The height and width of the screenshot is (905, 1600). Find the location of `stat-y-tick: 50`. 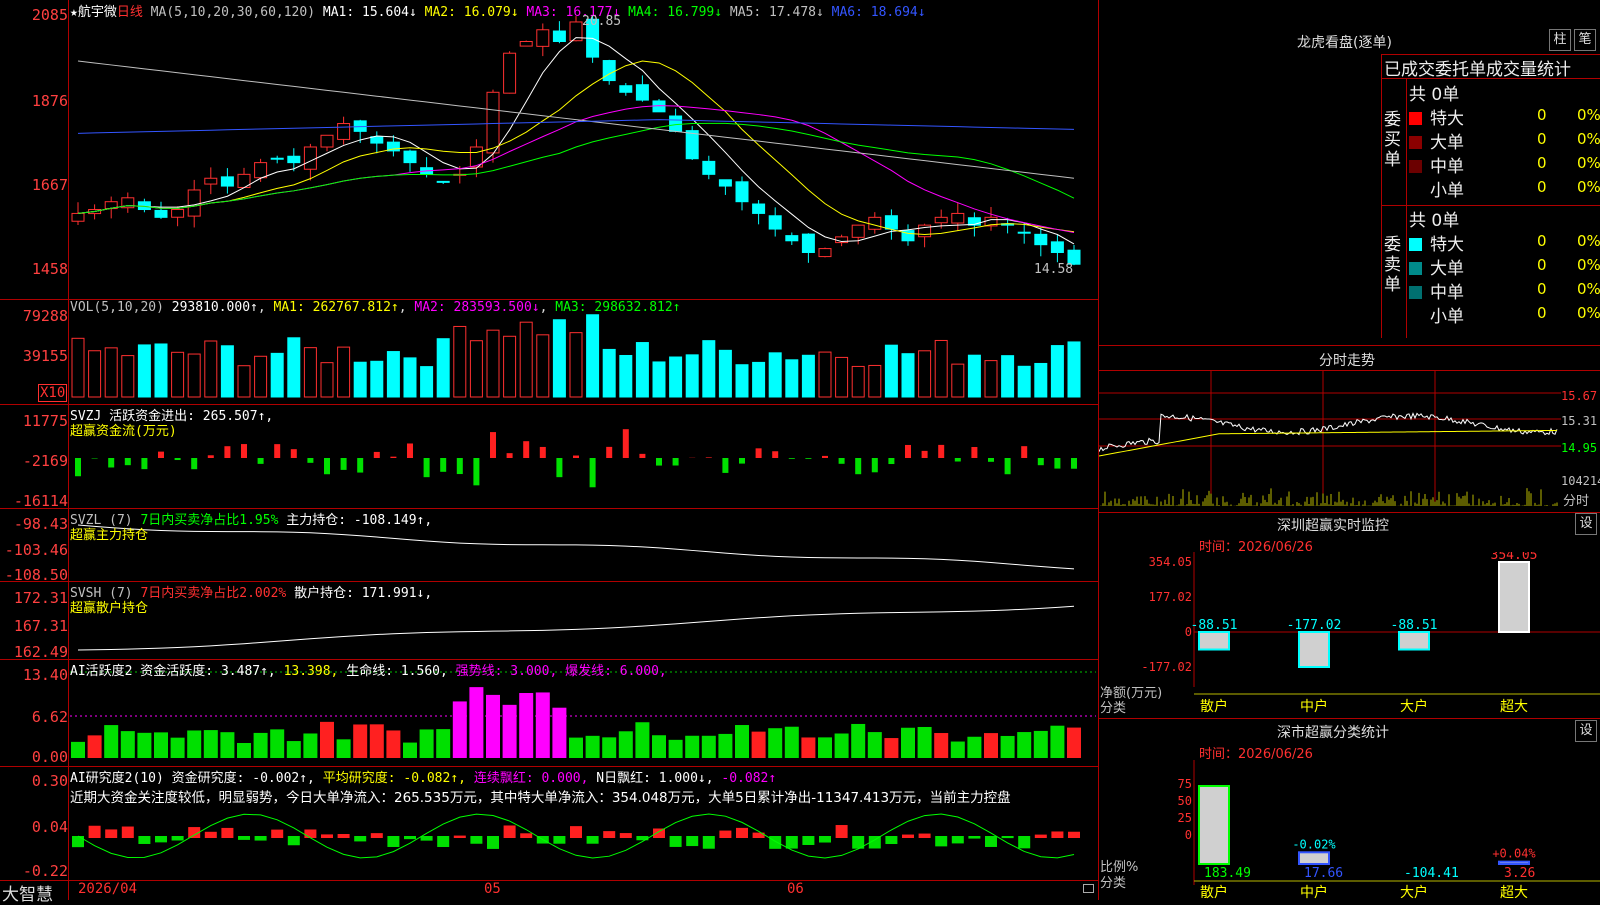

stat-y-tick: 50 is located at coordinates (1185, 801).